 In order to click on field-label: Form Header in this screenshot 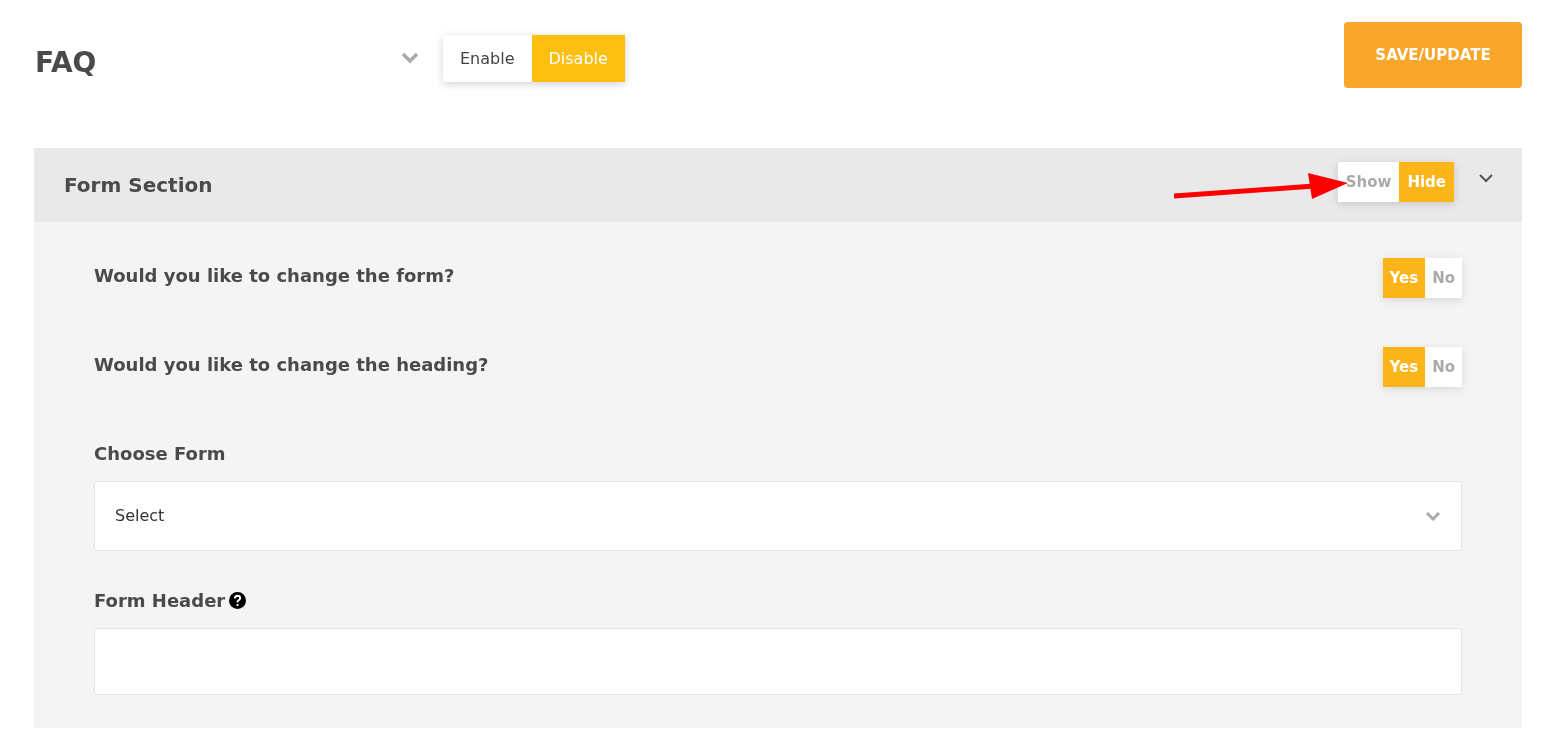, I will do `click(160, 601)`.